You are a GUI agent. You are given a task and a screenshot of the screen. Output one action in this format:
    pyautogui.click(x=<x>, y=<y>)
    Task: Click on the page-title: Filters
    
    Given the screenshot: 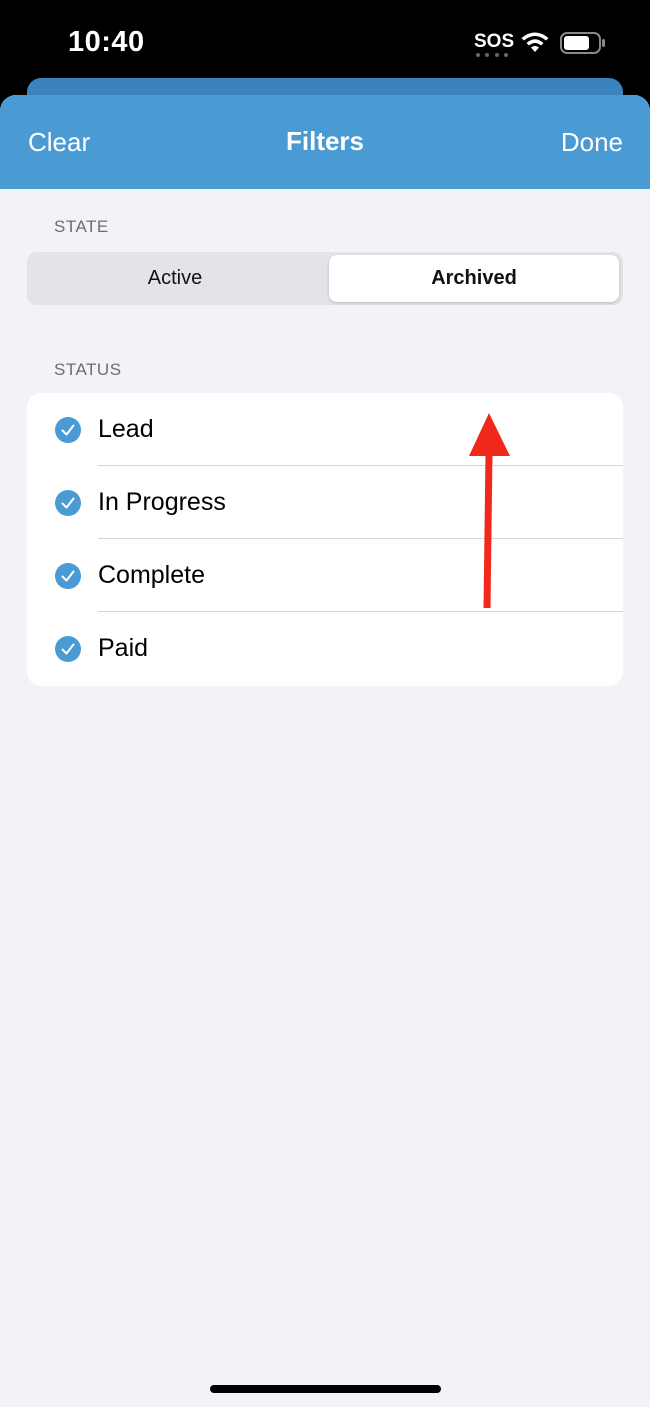 What is the action you would take?
    pyautogui.click(x=325, y=141)
    